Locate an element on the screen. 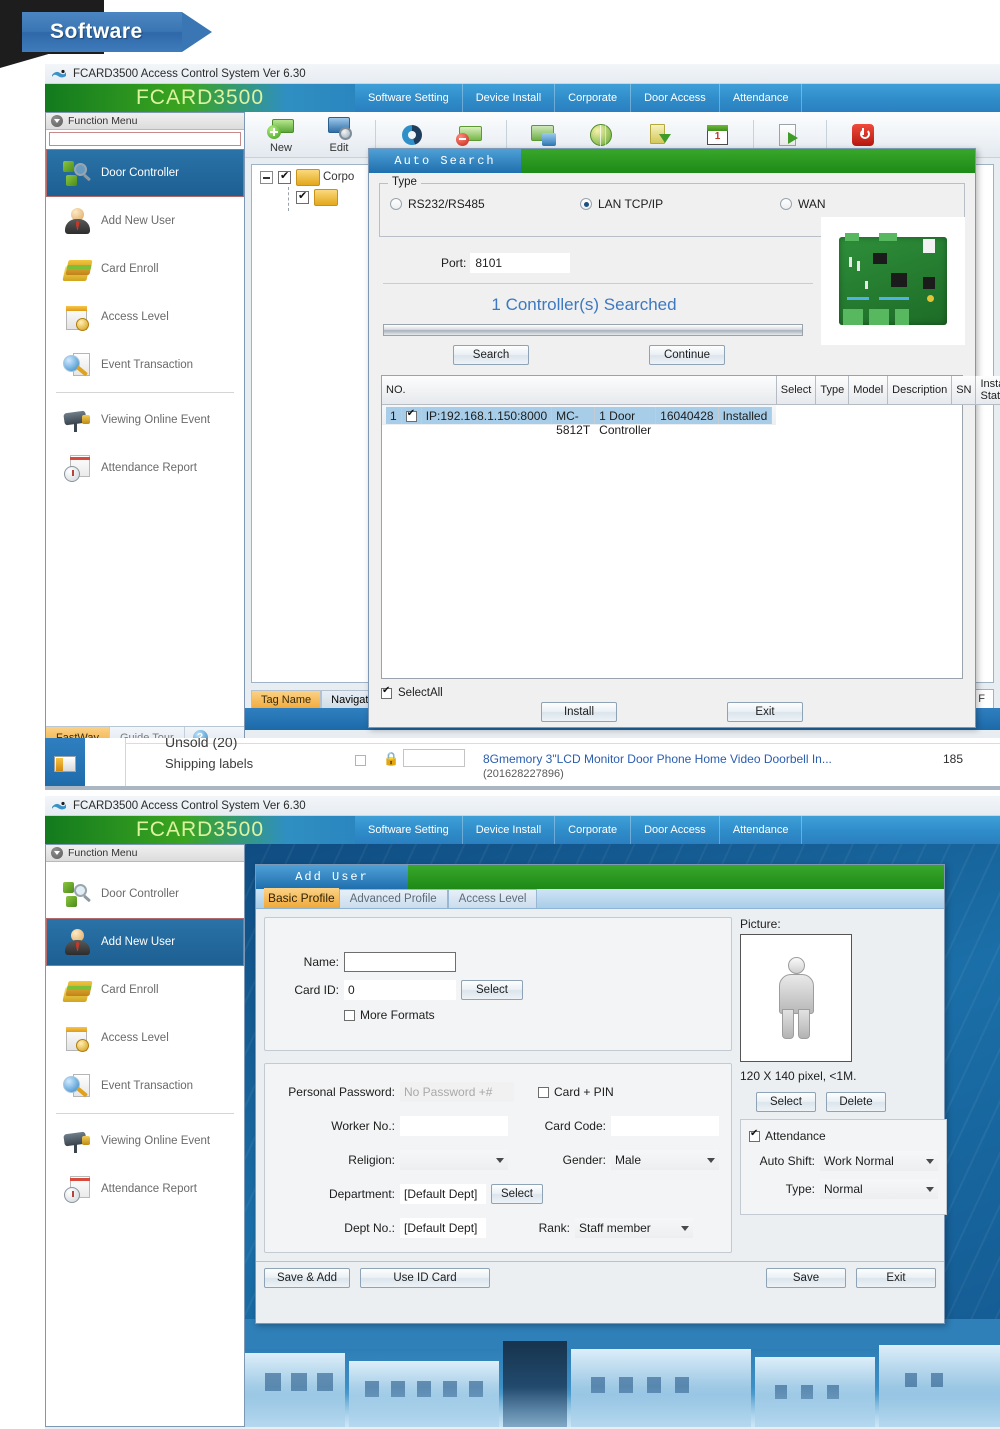 This screenshot has height=1429, width=1000. row-checkbox is located at coordinates (411, 415).